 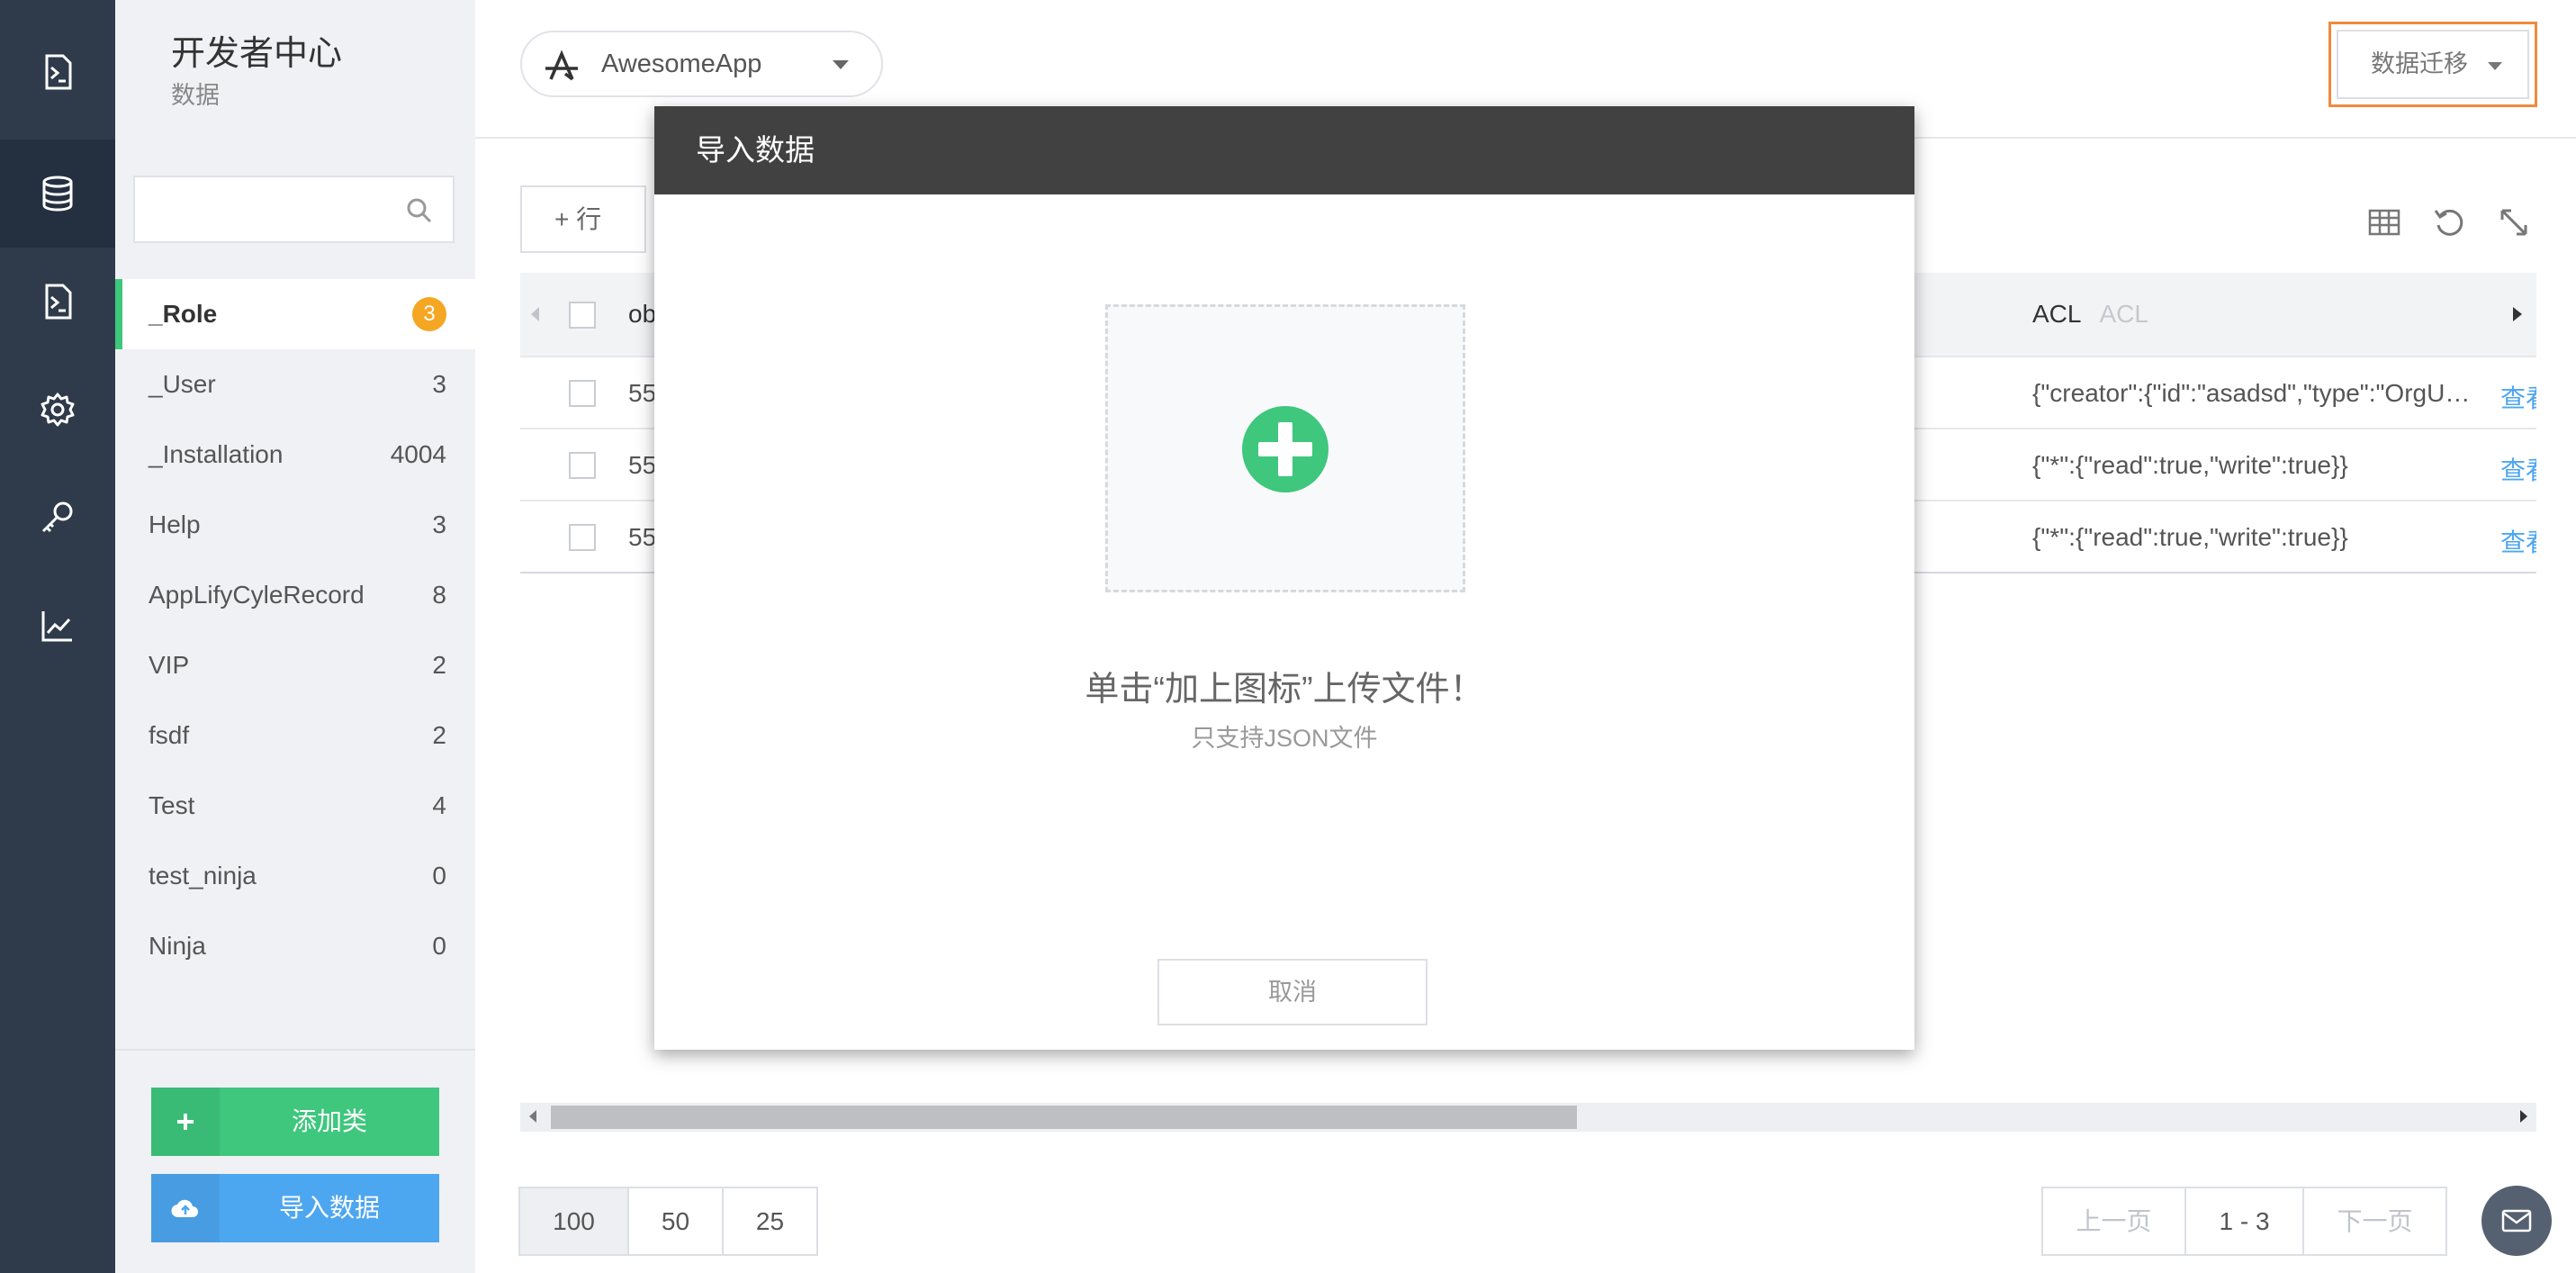 What do you see at coordinates (439, 805) in the screenshot?
I see `class-count: 4` at bounding box center [439, 805].